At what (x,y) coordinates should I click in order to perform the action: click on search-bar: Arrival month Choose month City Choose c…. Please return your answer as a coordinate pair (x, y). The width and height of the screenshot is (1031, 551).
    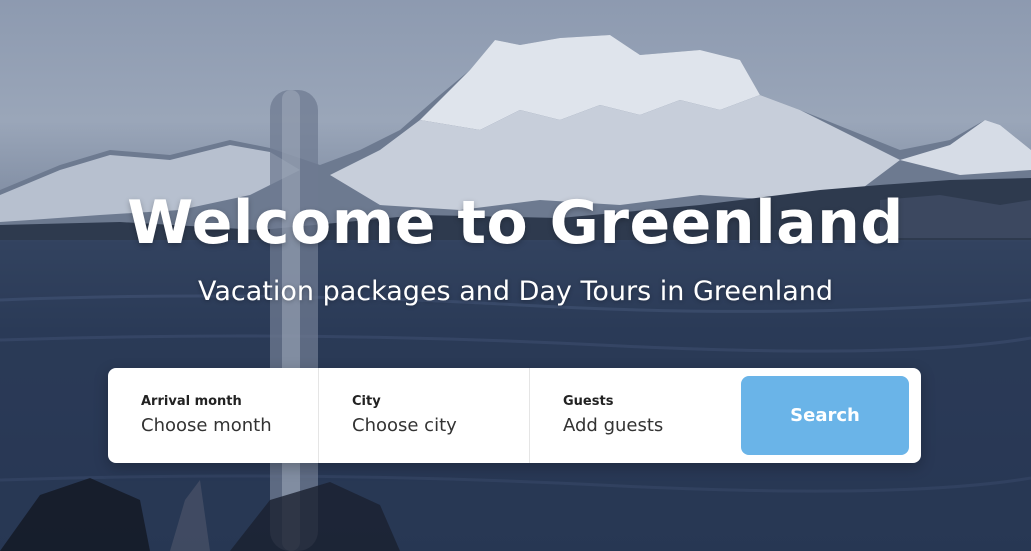
    Looking at the image, I should click on (514, 415).